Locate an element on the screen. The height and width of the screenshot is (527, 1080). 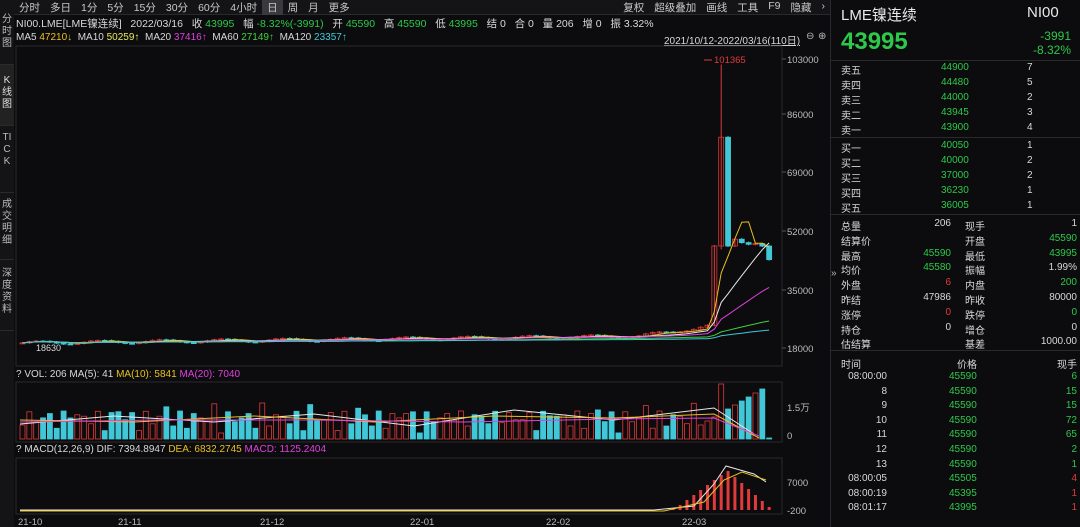
bid-row: 买五 36005 1 is located at coordinates (955, 207).